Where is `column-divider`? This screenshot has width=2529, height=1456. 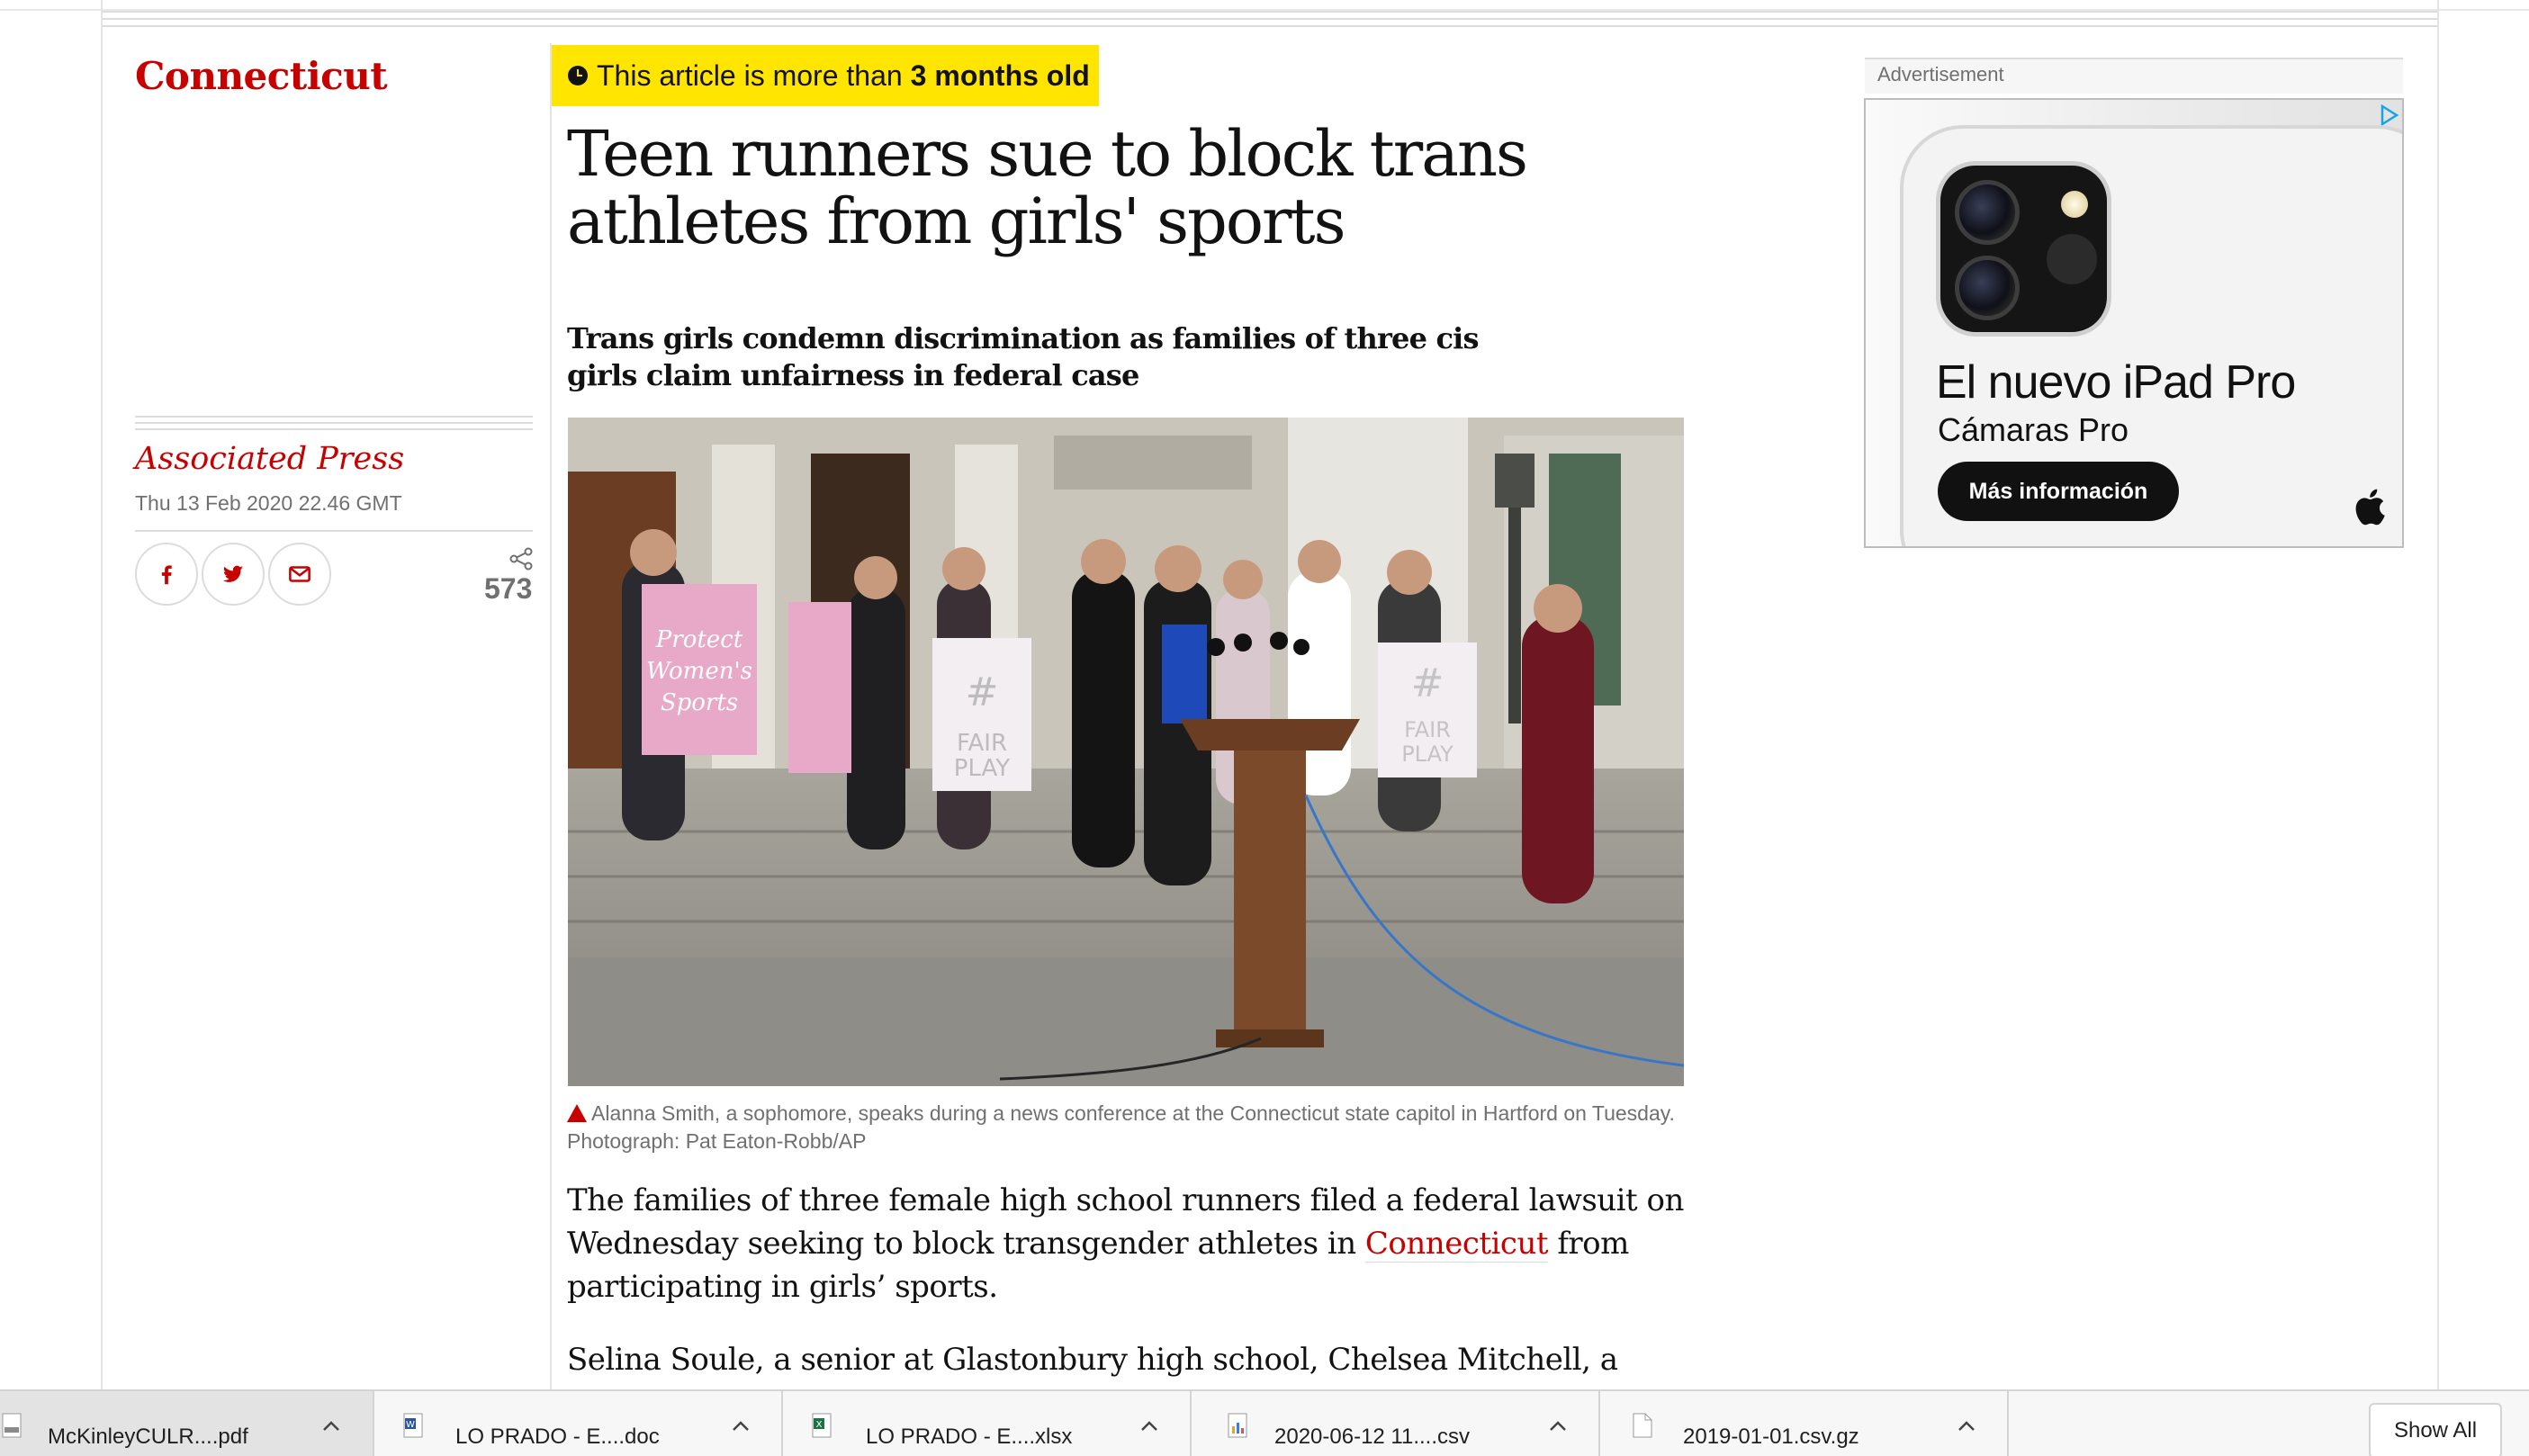 column-divider is located at coordinates (551, 716).